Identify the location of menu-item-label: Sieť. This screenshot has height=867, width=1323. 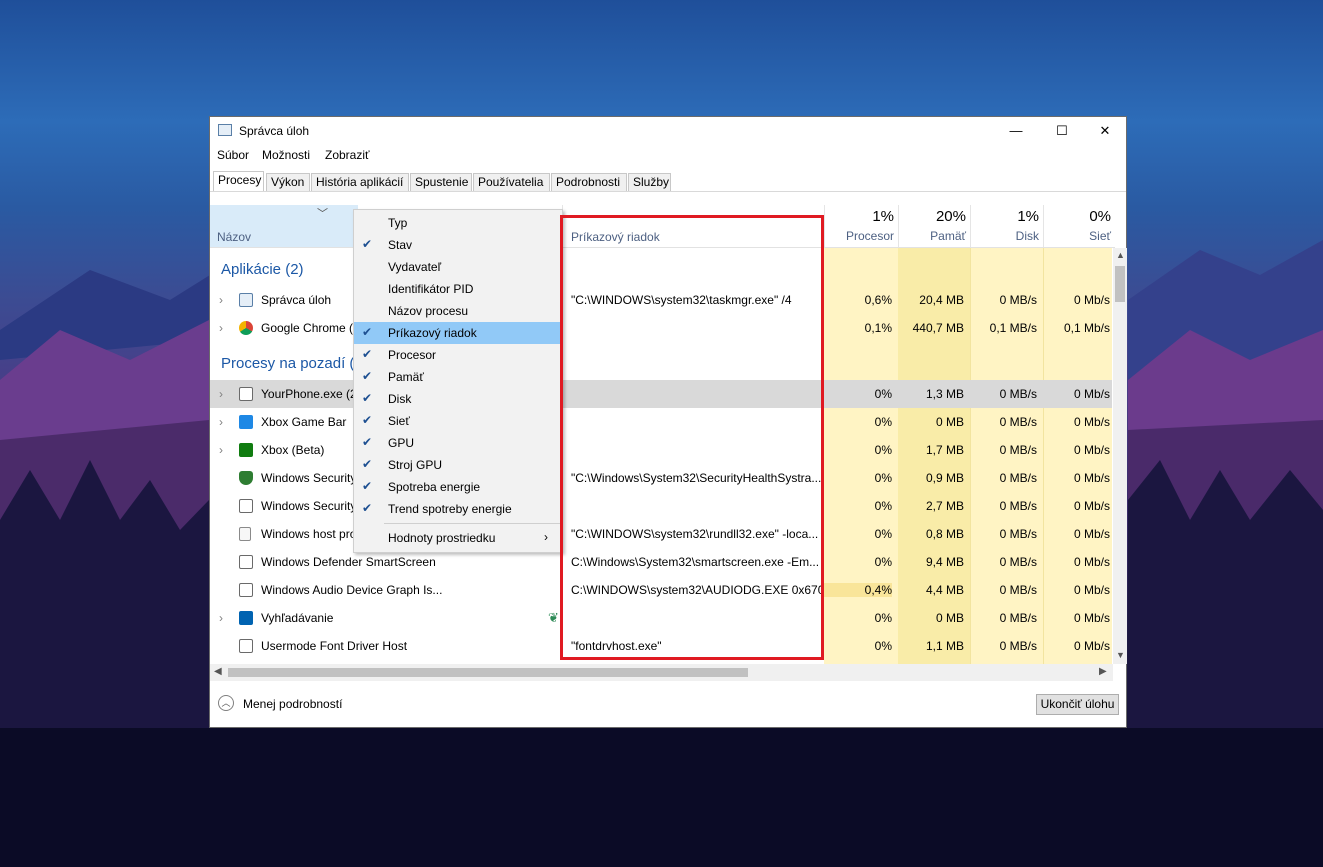
(399, 421).